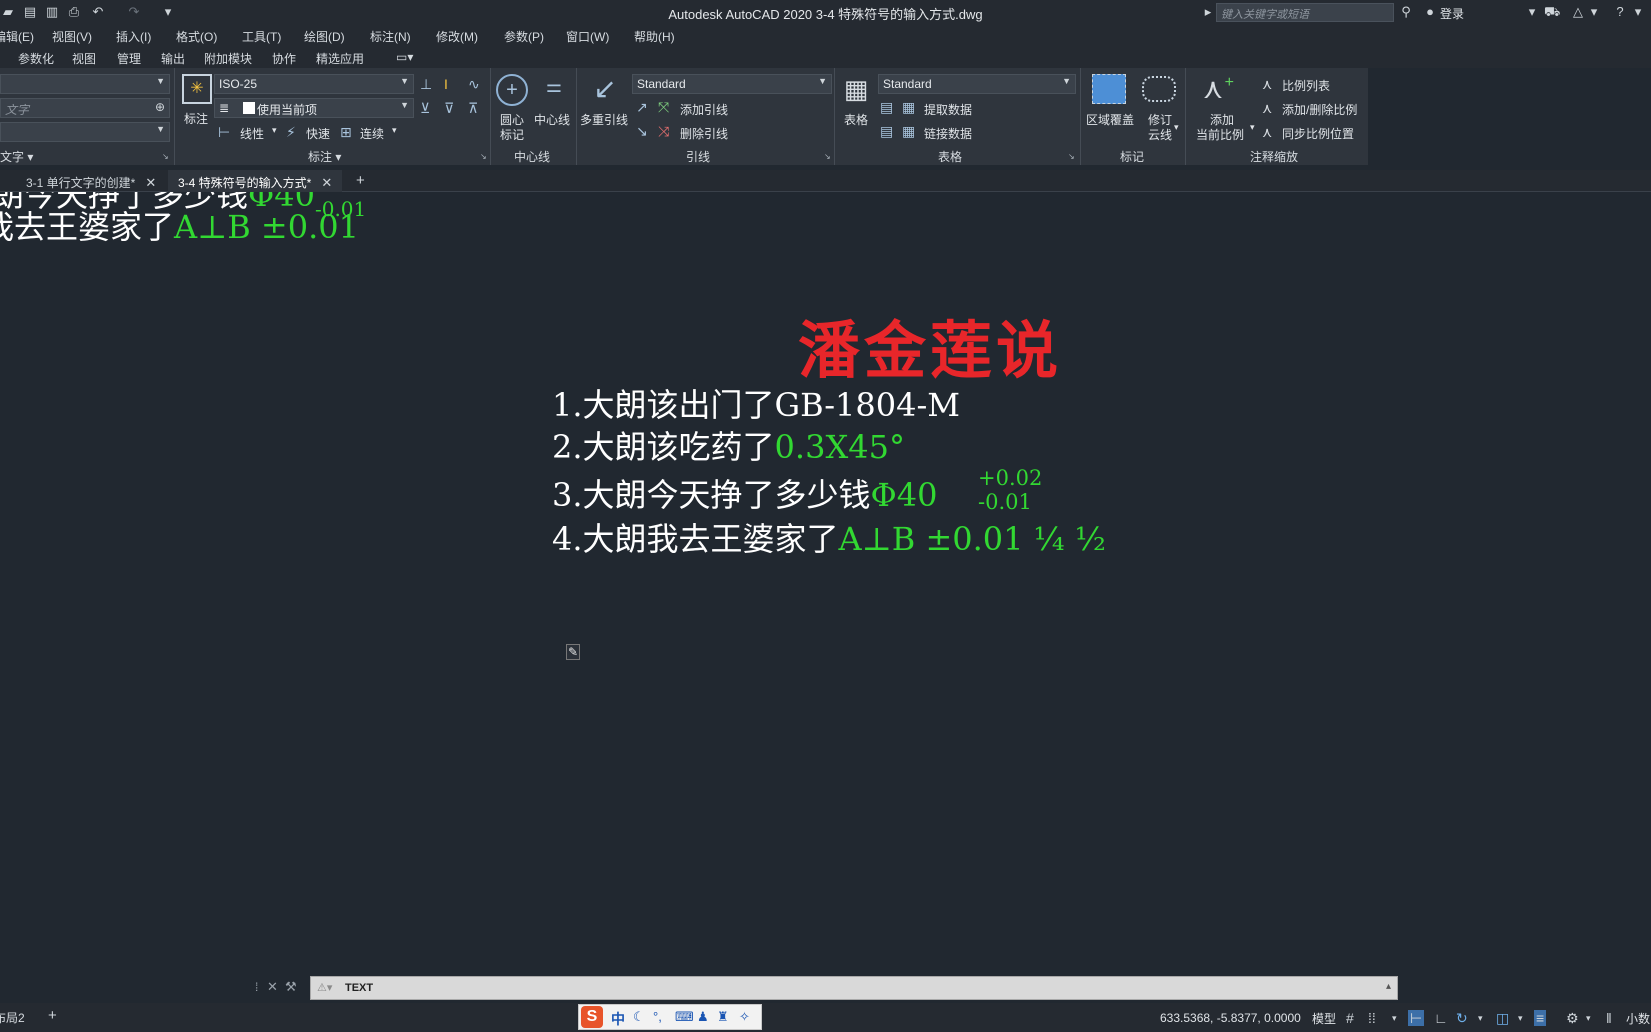  I want to click on isodraft-icon: ◫, so click(1502, 1018).